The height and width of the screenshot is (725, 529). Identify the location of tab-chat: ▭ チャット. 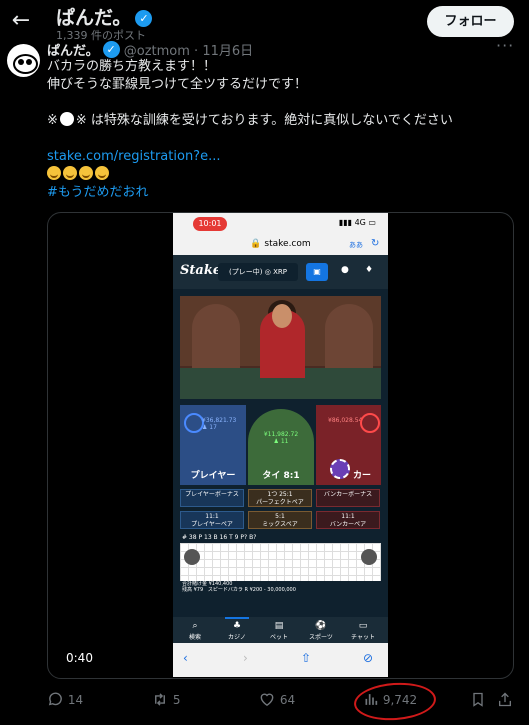
(363, 630).